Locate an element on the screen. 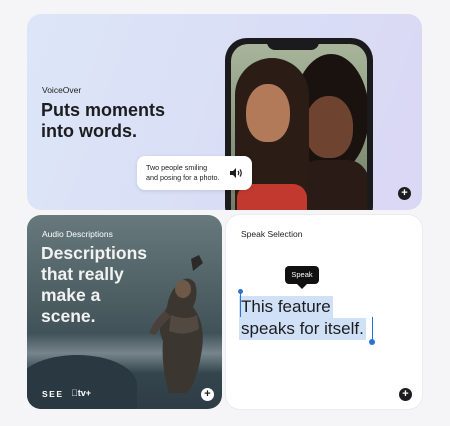 This screenshot has height=426, width=450. selection-end-bar is located at coordinates (372, 329).